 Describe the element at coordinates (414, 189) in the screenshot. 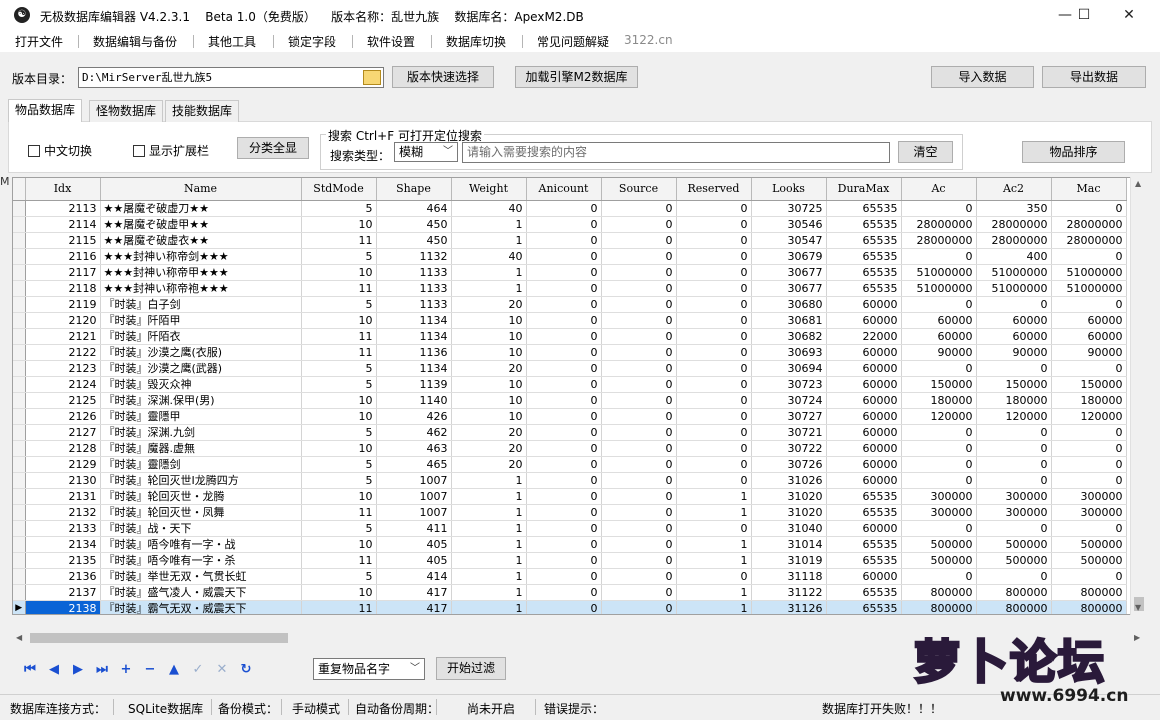

I see `column-header-shape: Shape` at that location.